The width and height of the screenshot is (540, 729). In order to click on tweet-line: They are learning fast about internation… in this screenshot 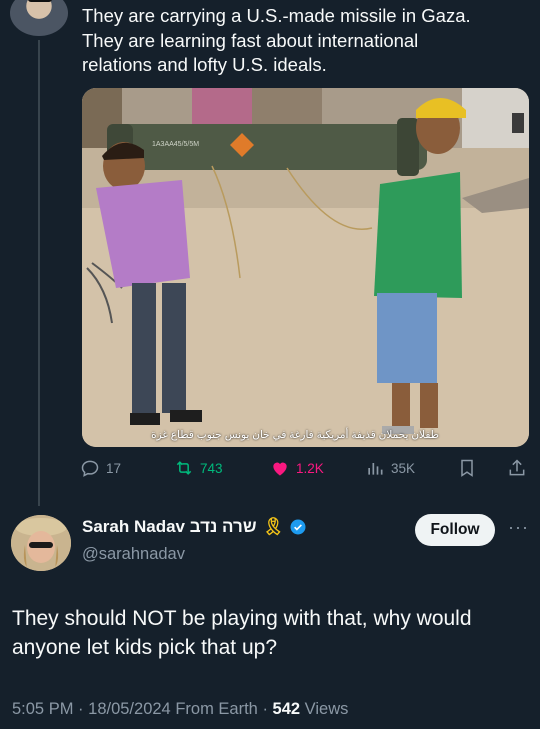, I will do `click(250, 40)`.